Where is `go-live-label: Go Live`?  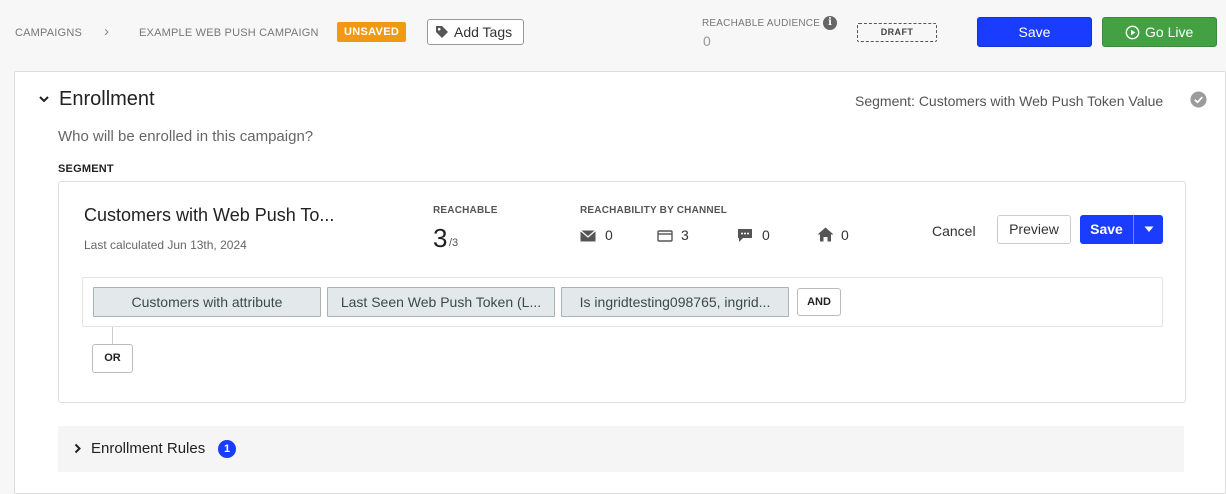 go-live-label: Go Live is located at coordinates (1169, 32).